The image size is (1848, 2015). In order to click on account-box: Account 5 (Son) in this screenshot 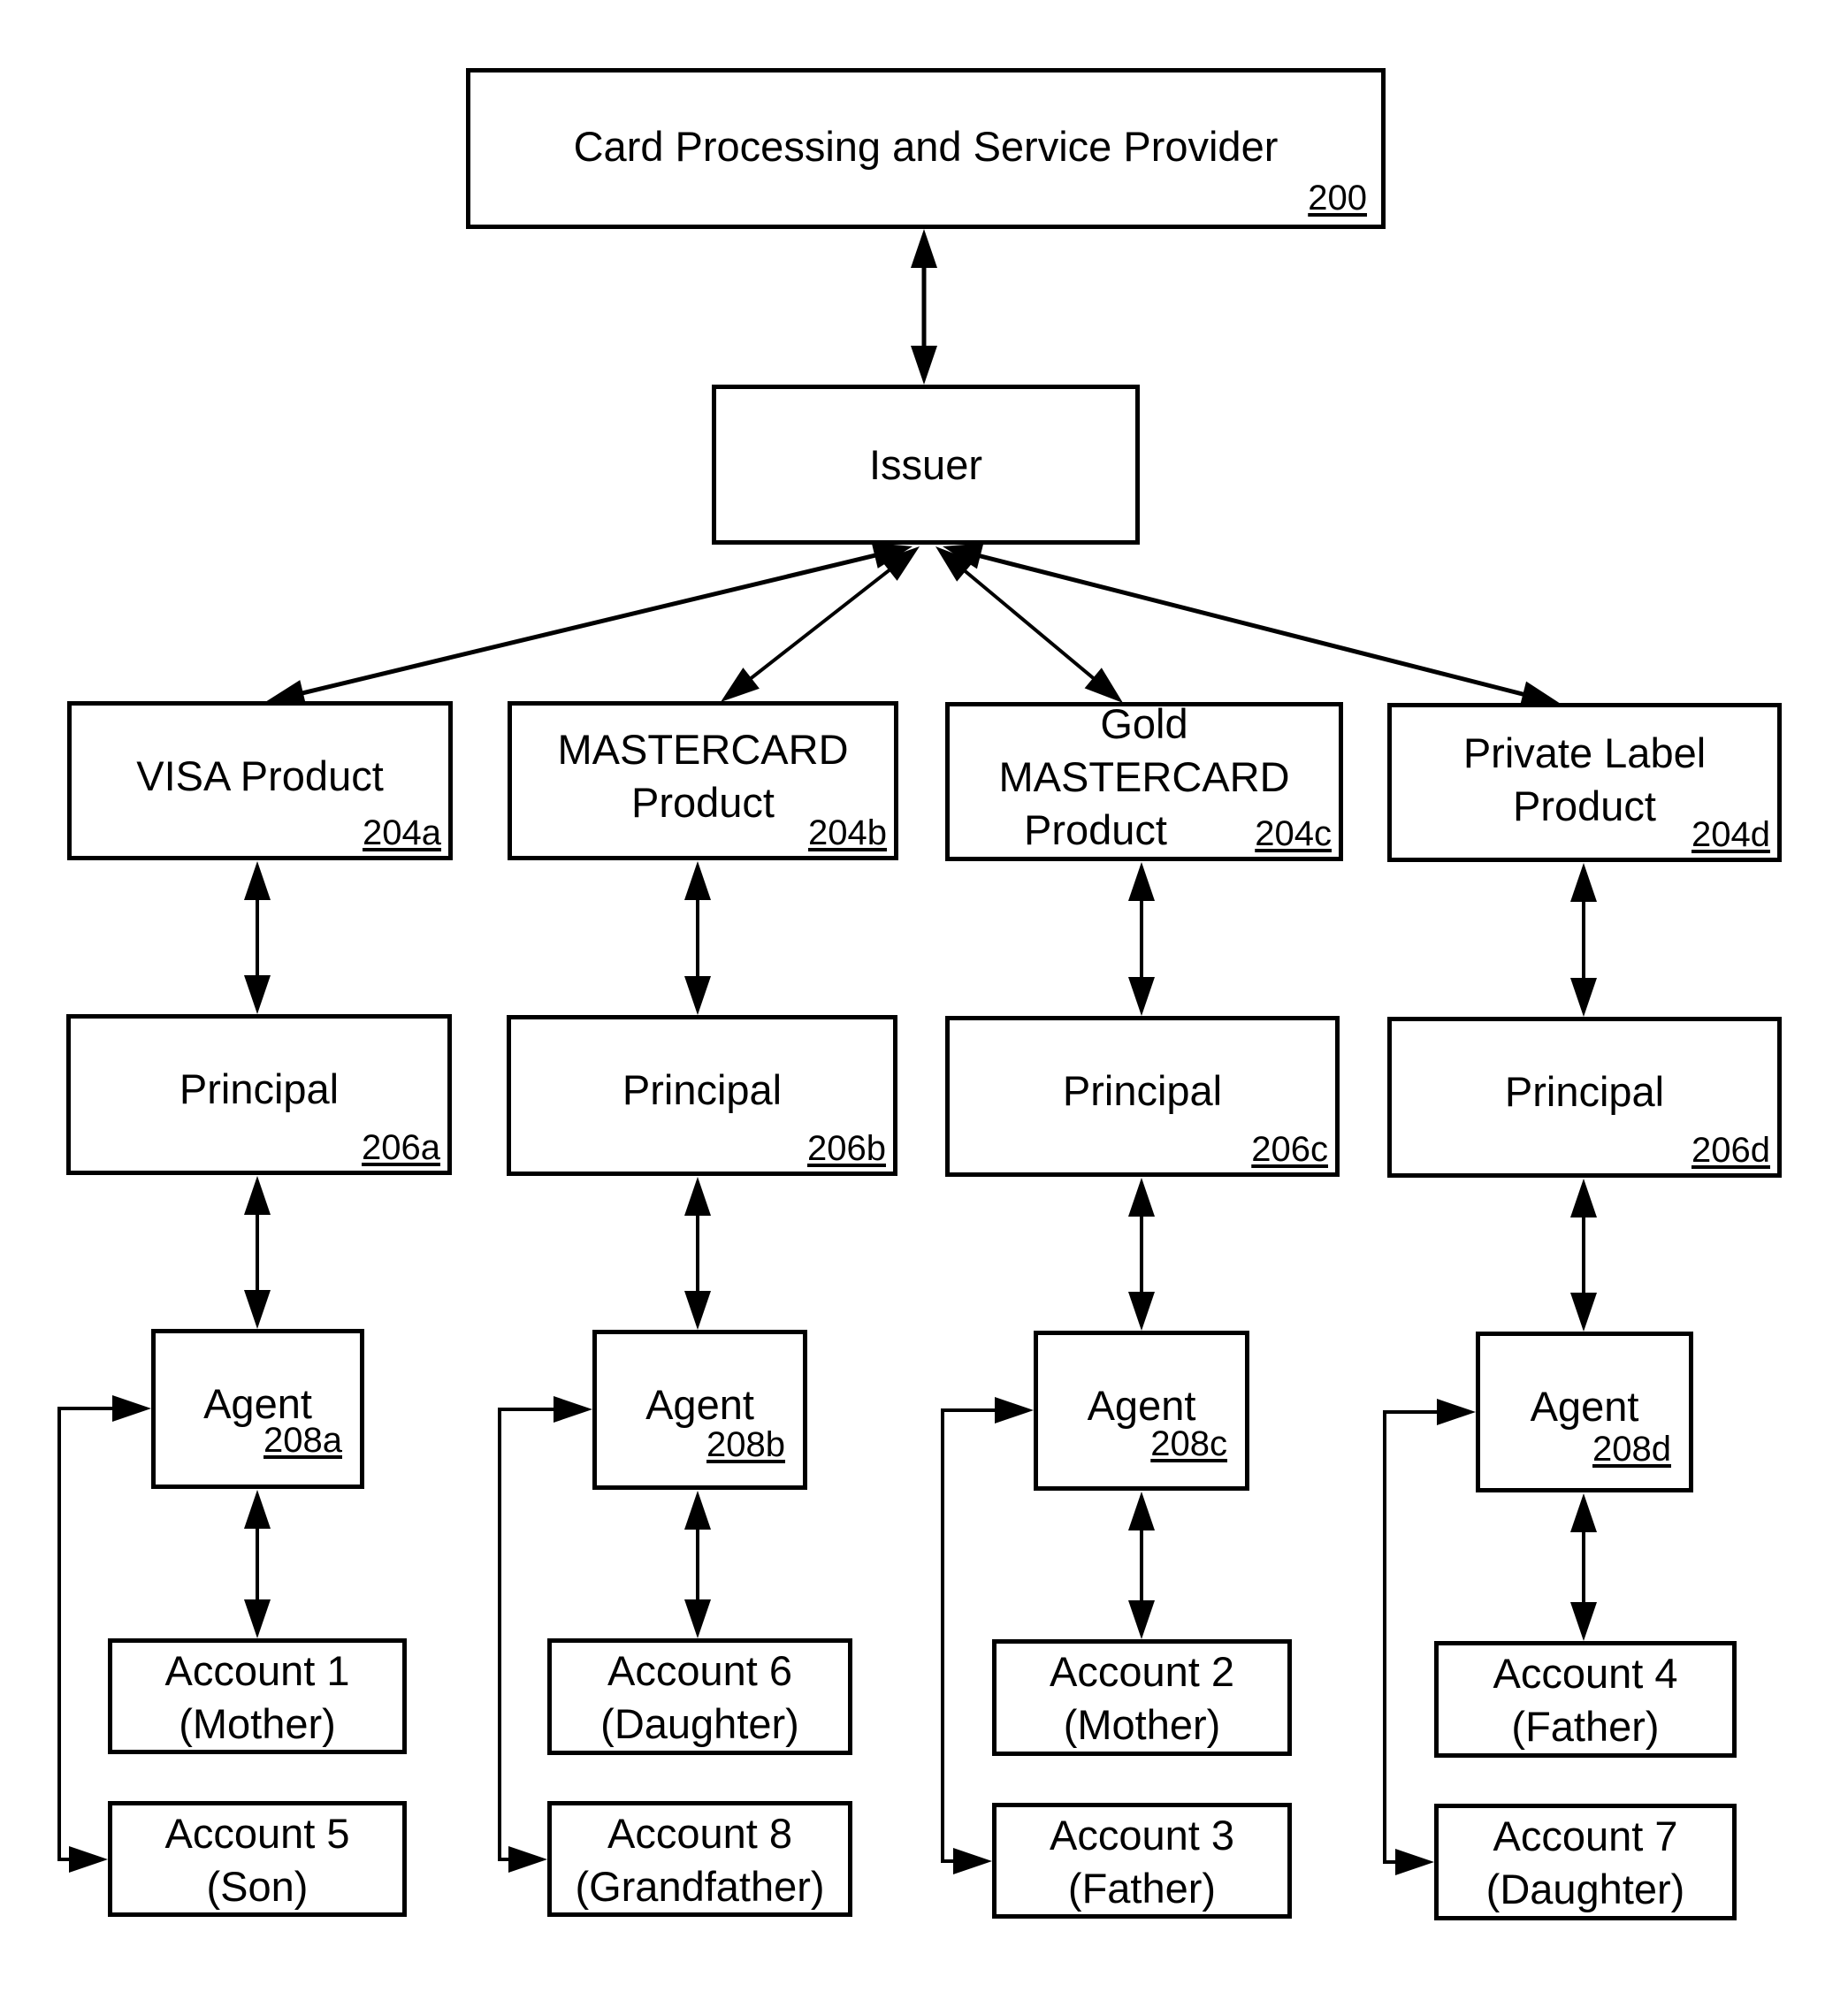, I will do `click(257, 1859)`.